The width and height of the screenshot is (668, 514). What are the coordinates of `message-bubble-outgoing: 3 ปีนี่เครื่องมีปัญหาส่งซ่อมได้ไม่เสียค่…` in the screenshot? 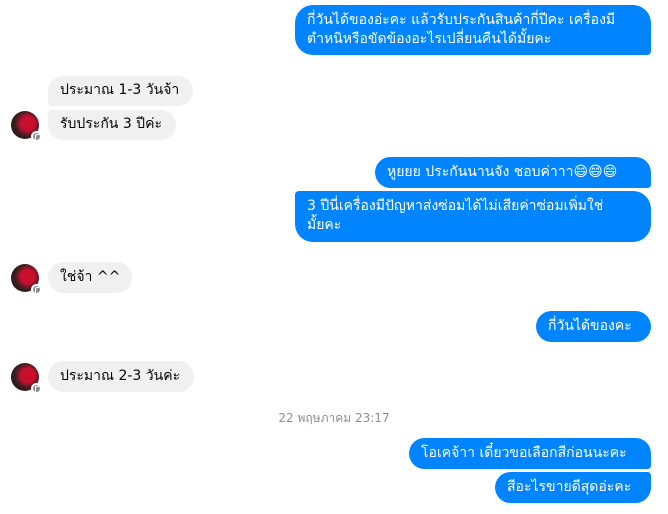 It's located at (473, 216).